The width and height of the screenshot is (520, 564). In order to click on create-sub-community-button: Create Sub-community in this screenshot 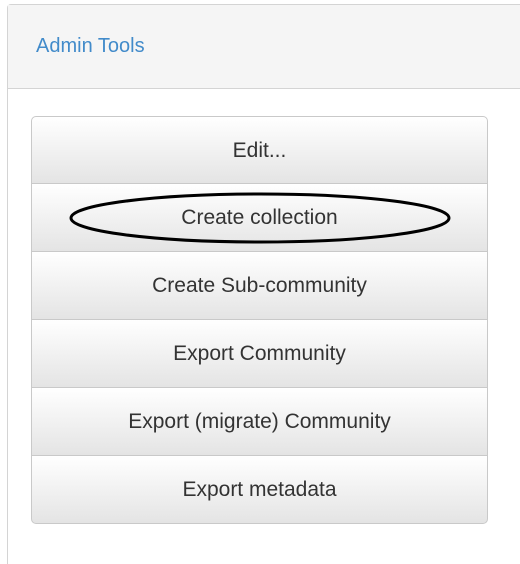, I will do `click(259, 286)`.